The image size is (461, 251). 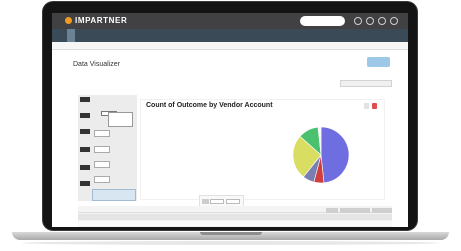 What do you see at coordinates (374, 106) in the screenshot?
I see `chart-close-icon` at bounding box center [374, 106].